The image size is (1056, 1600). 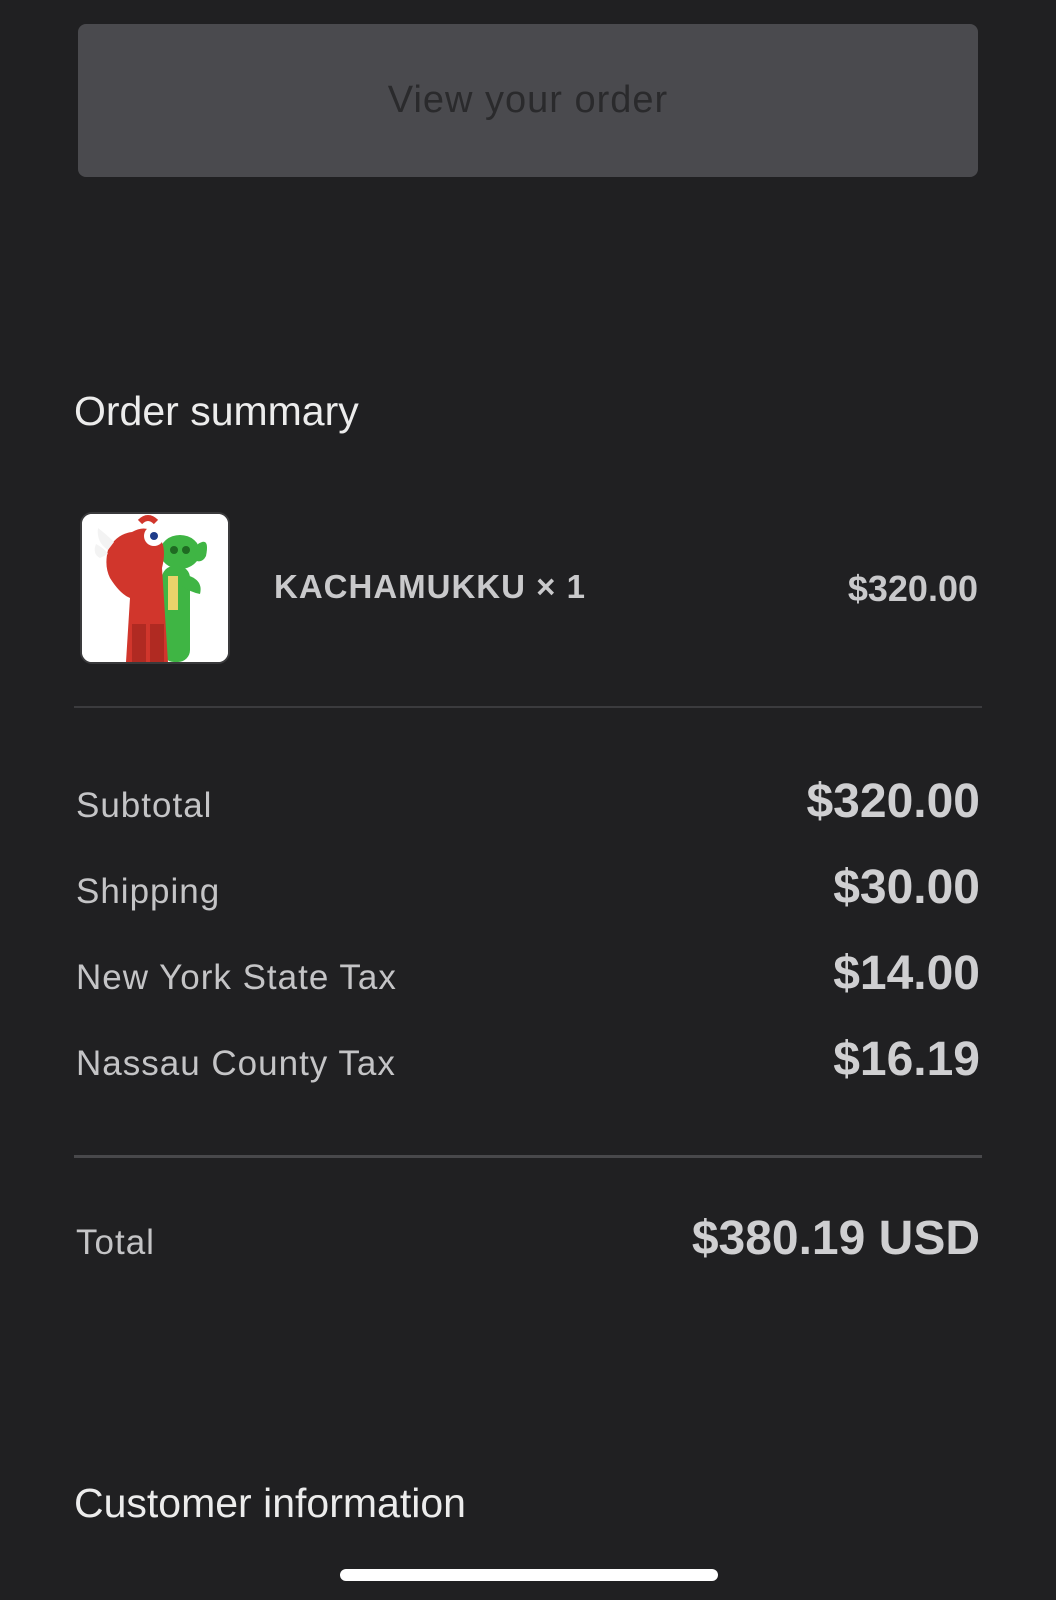 What do you see at coordinates (906, 887) in the screenshot?
I see `shipping-value: $30.00` at bounding box center [906, 887].